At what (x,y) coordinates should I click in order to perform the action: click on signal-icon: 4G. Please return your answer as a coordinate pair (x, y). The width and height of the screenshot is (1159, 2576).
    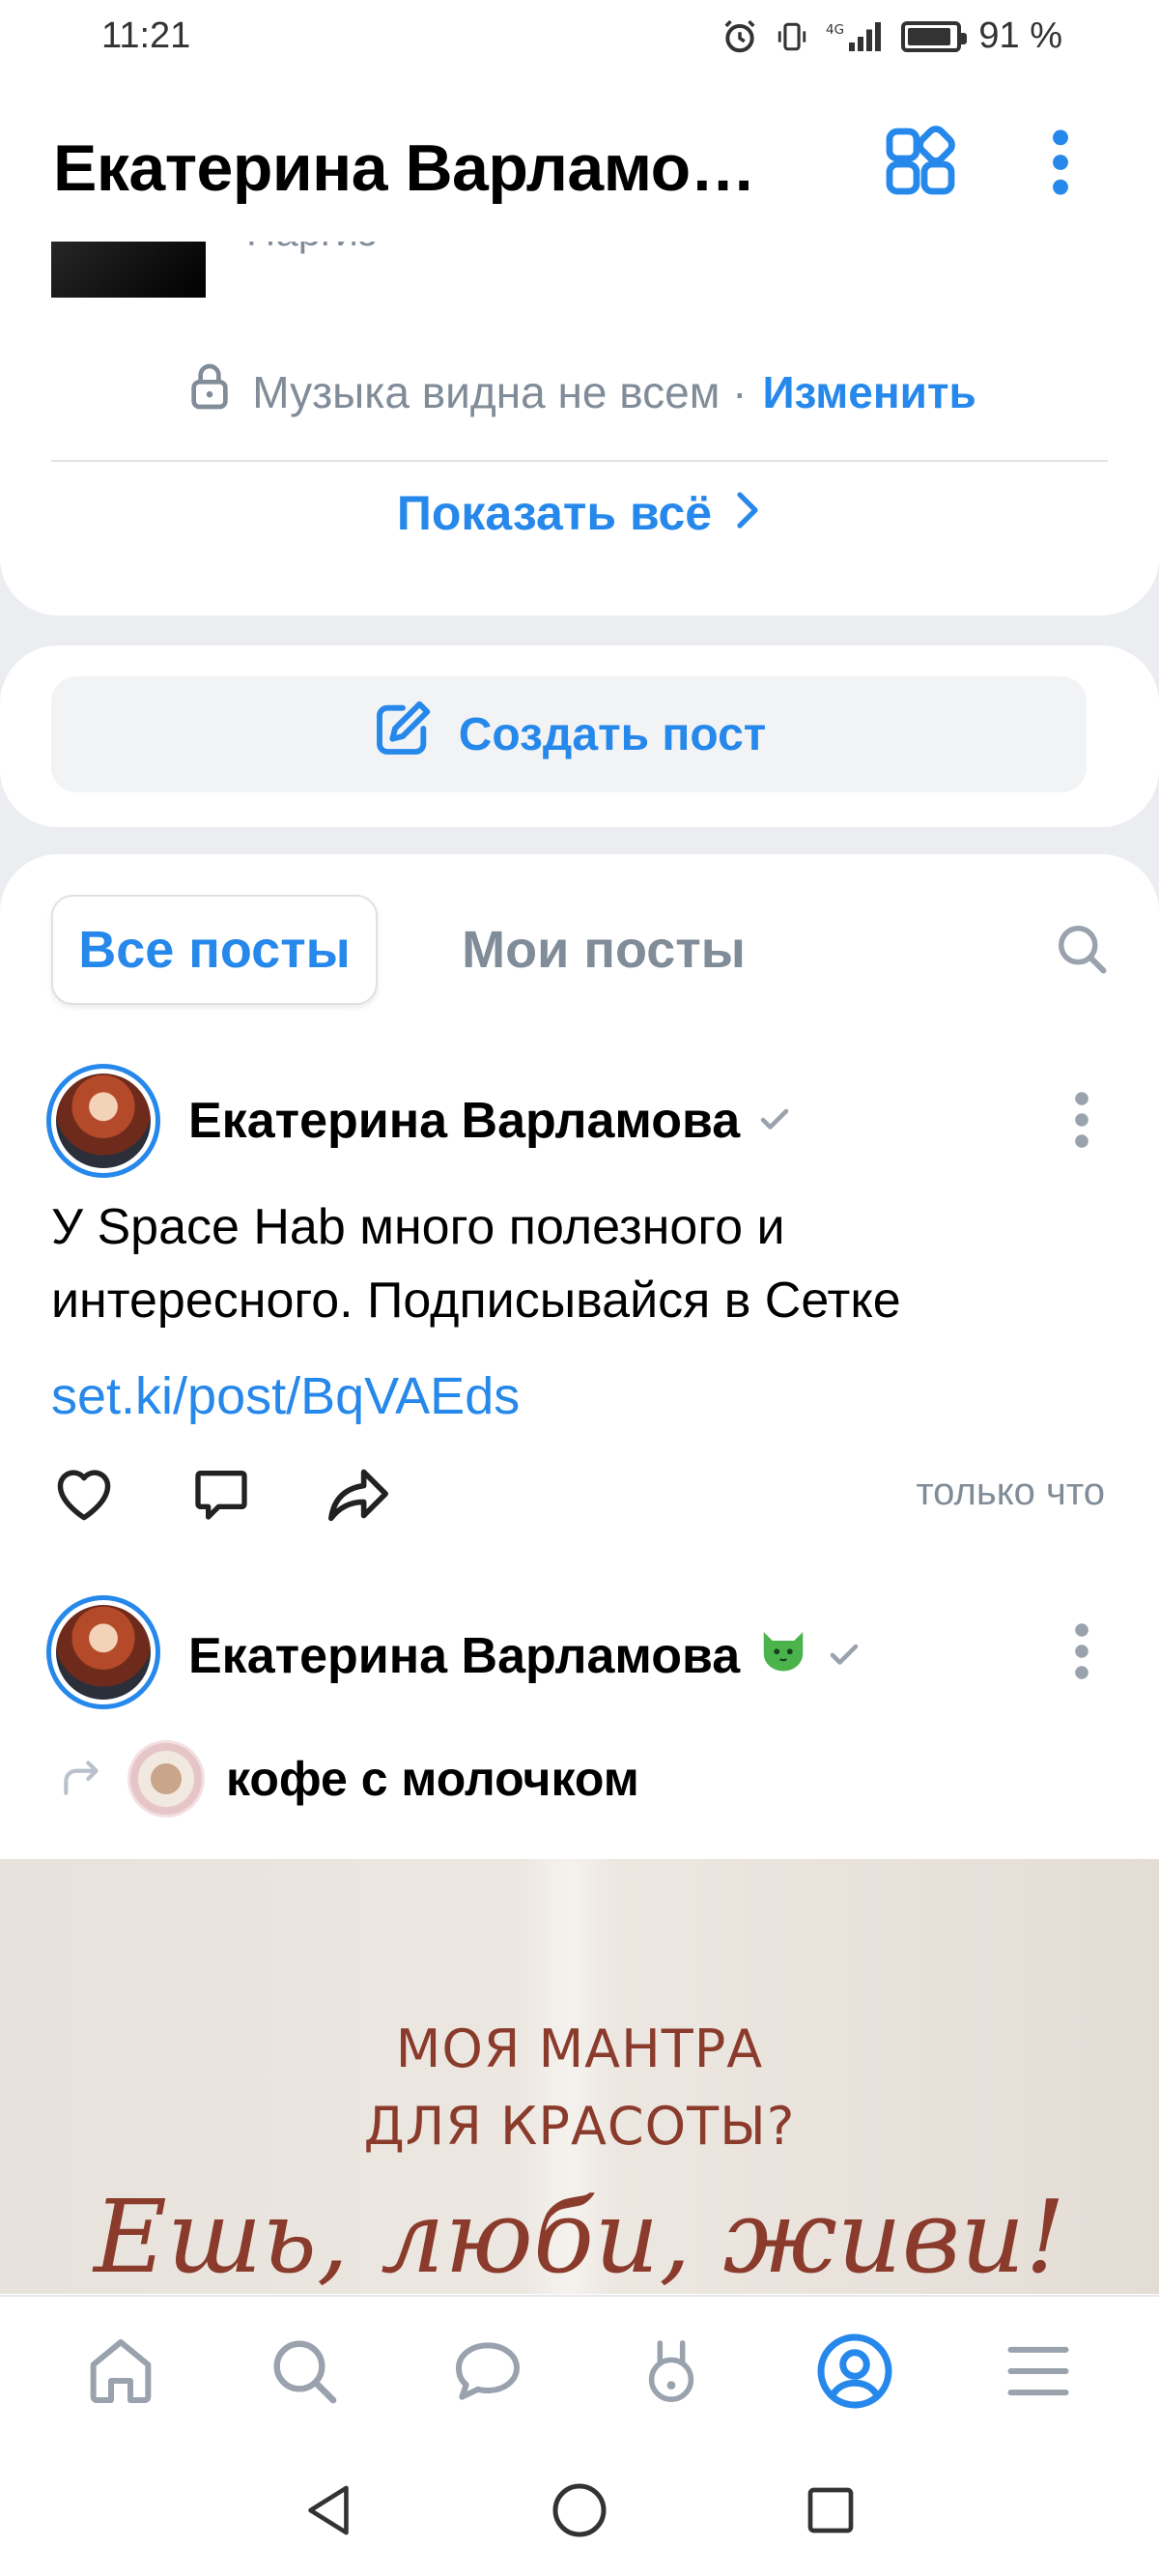
    Looking at the image, I should click on (855, 37).